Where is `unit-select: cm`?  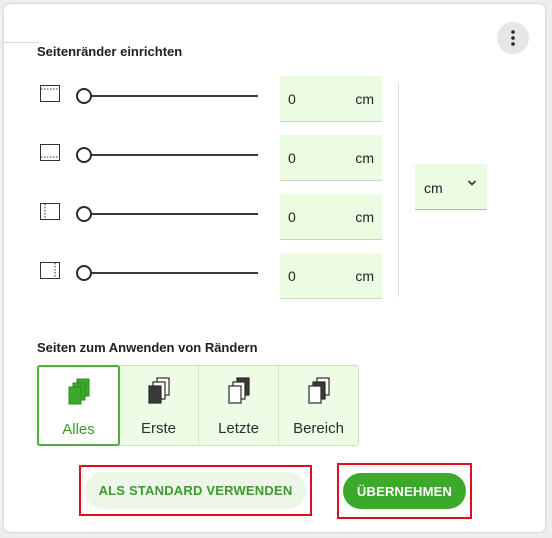
unit-select: cm is located at coordinates (451, 187).